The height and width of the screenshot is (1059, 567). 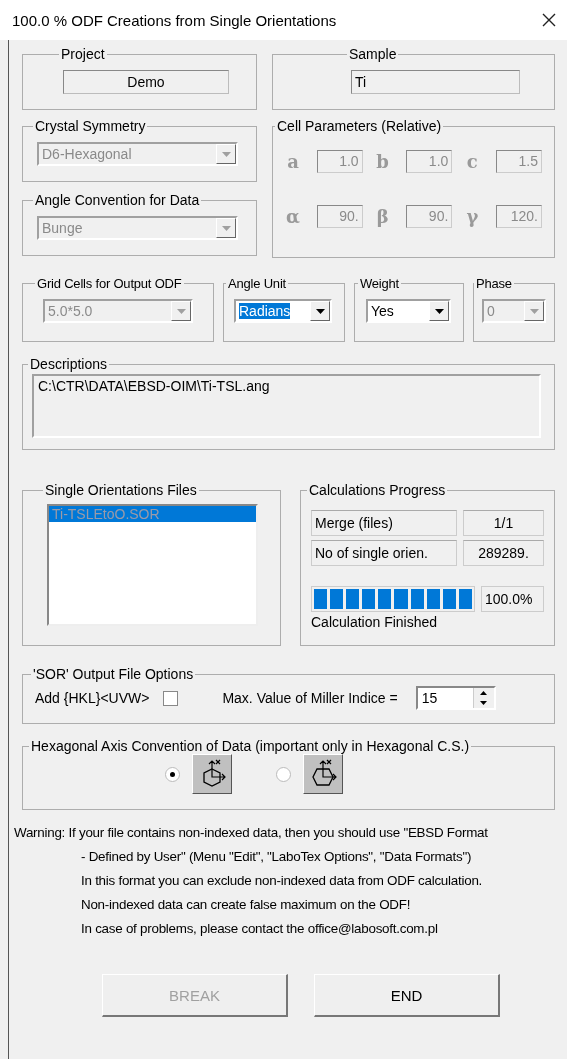 I want to click on parameter-symbol: α, so click(x=293, y=216).